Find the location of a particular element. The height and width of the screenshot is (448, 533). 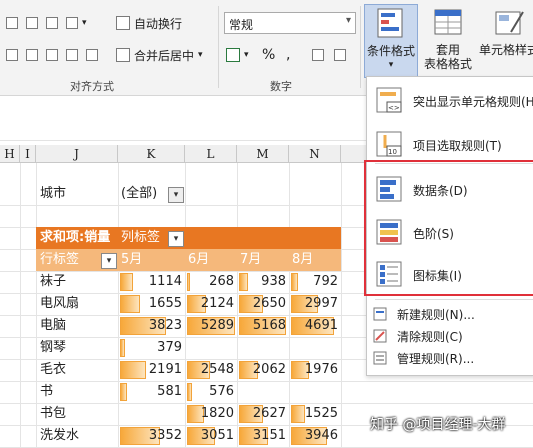

align-center-icon is located at coordinates (32, 55).